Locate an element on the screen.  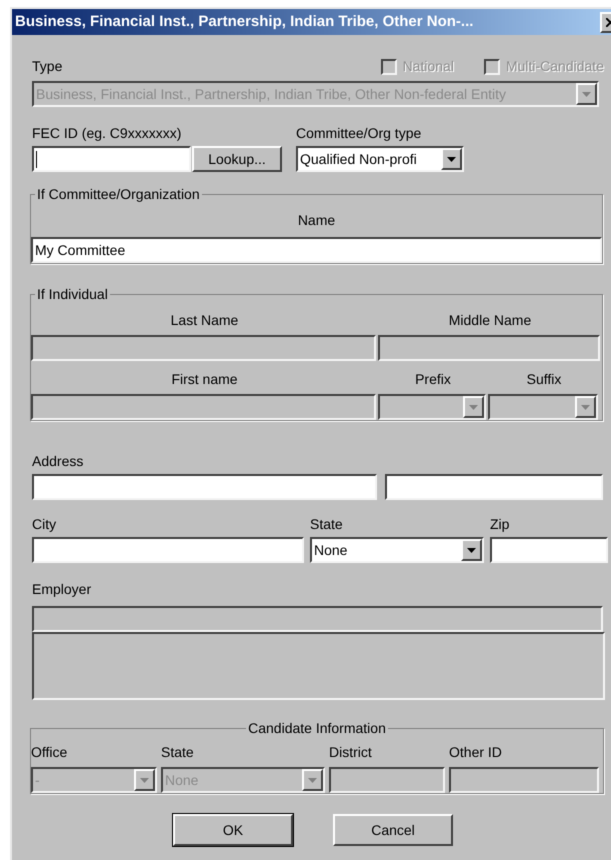
field-label: City is located at coordinates (45, 524).